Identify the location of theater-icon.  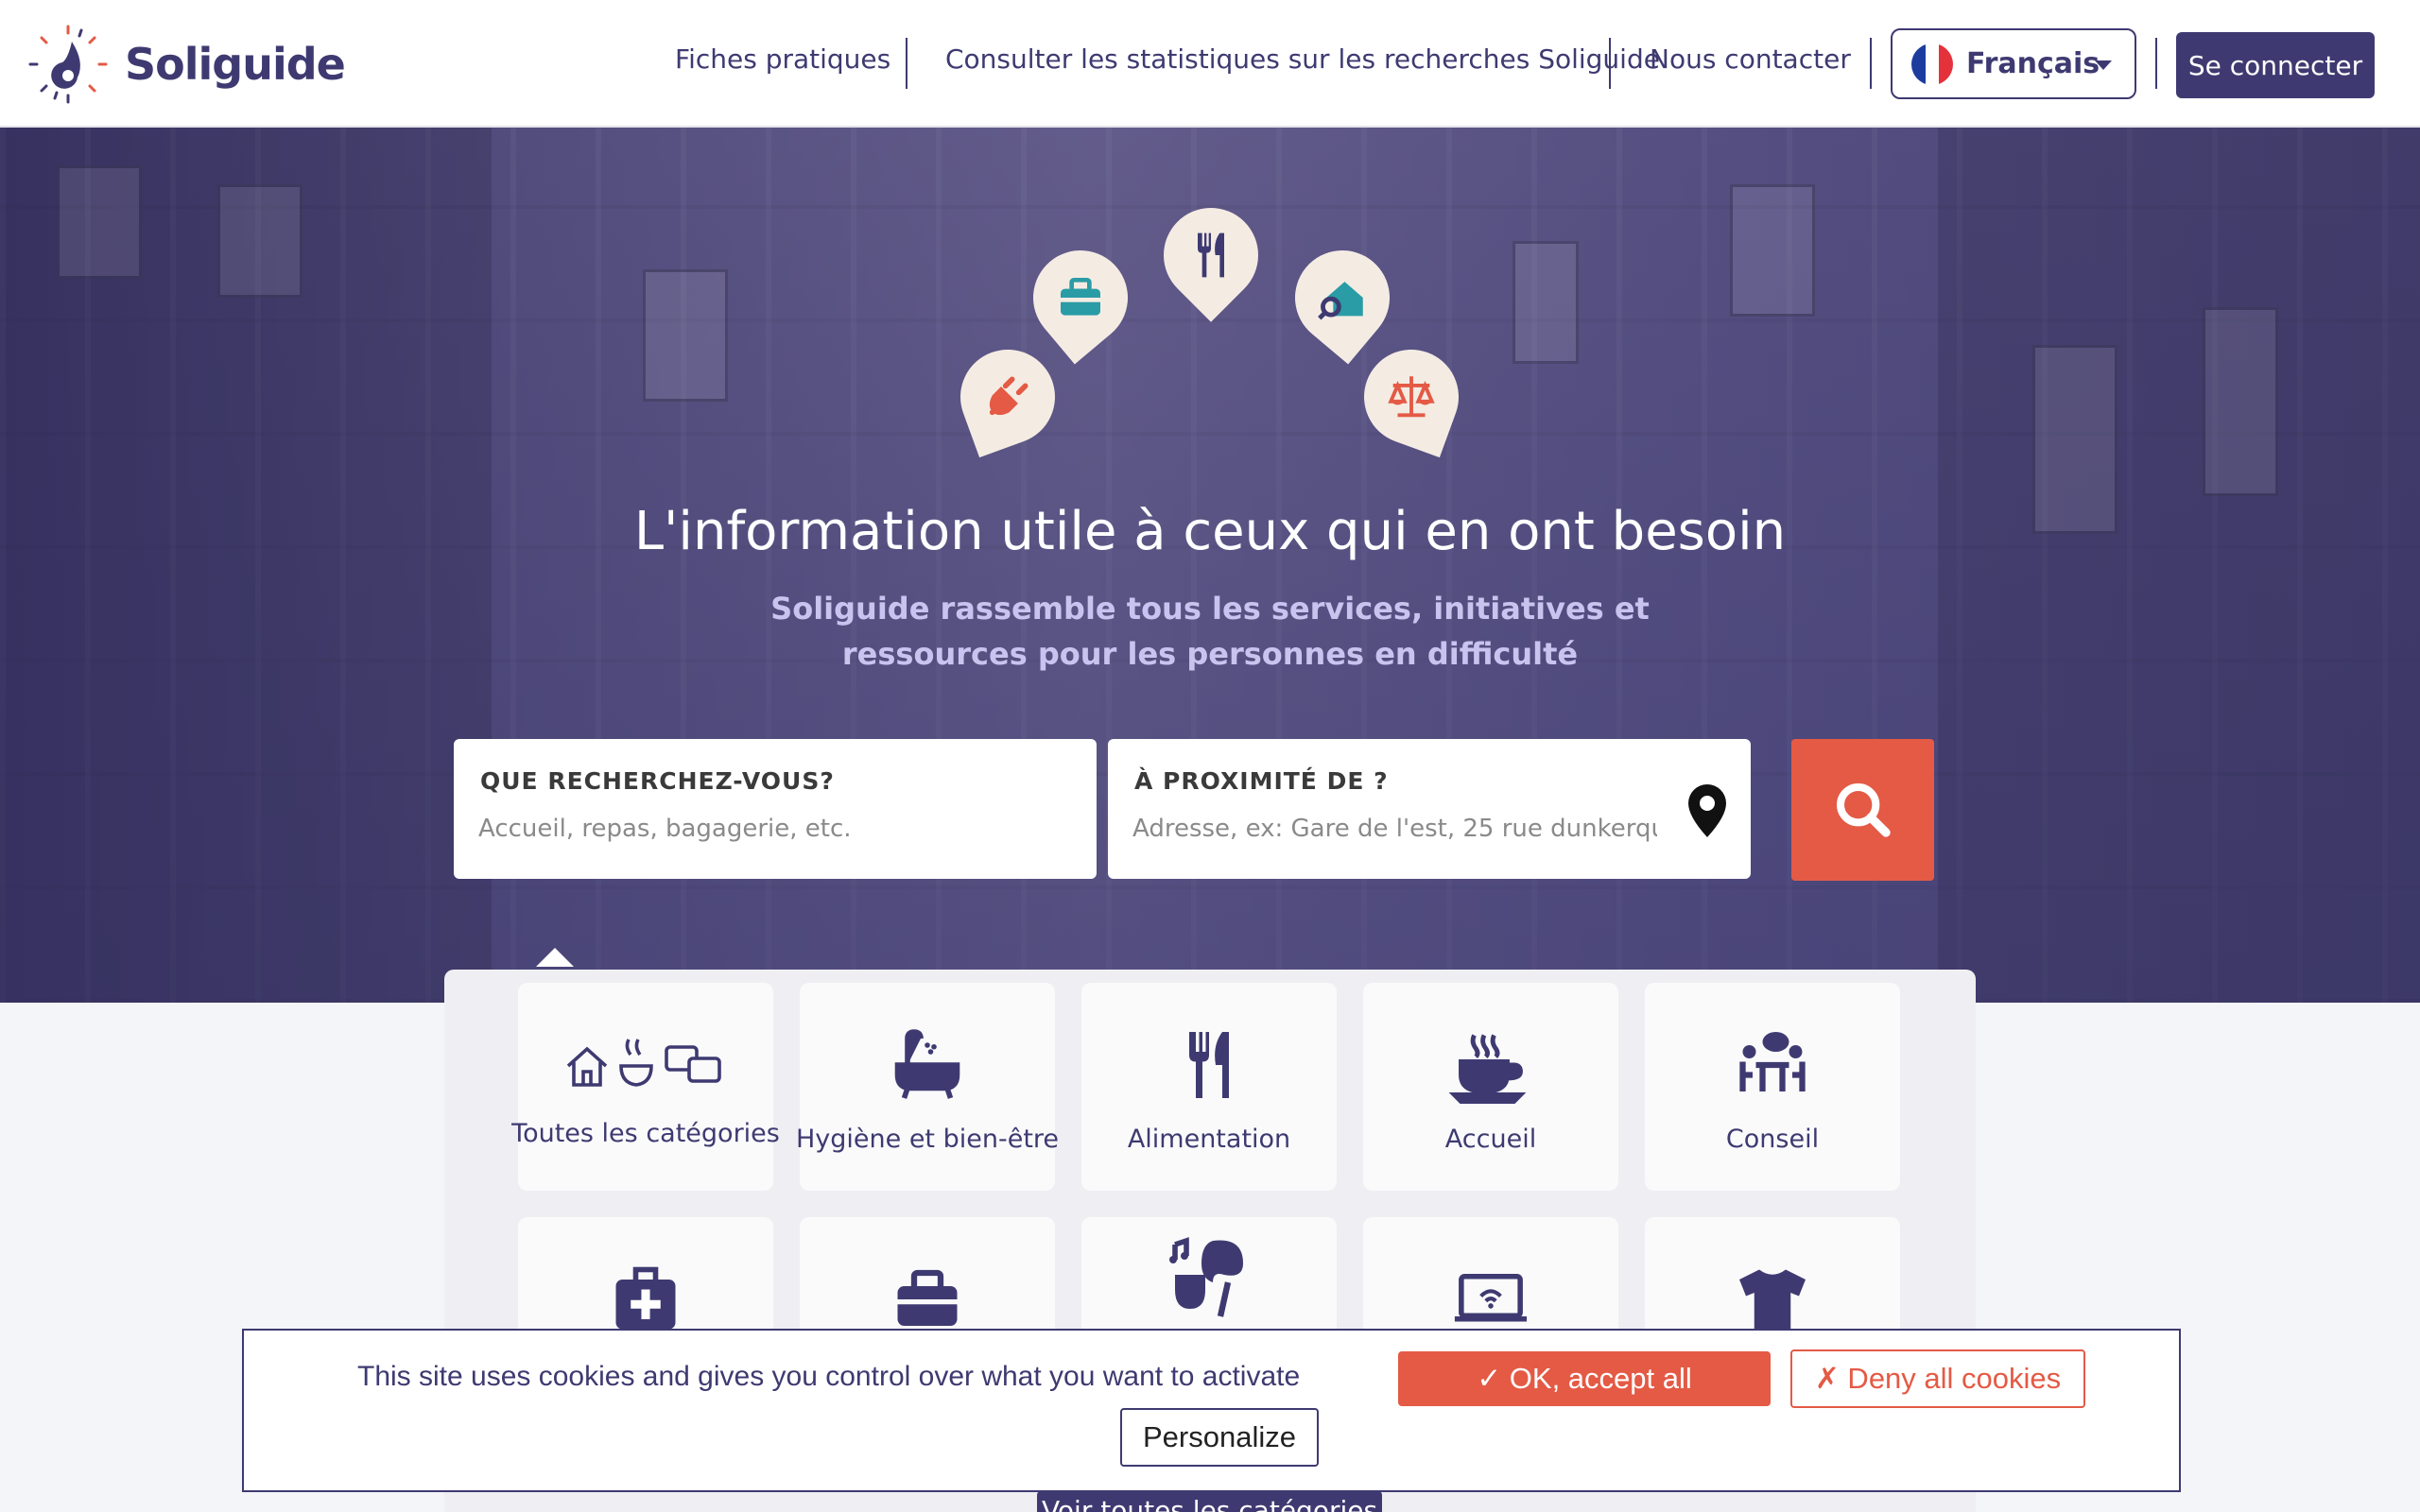
(1209, 1278).